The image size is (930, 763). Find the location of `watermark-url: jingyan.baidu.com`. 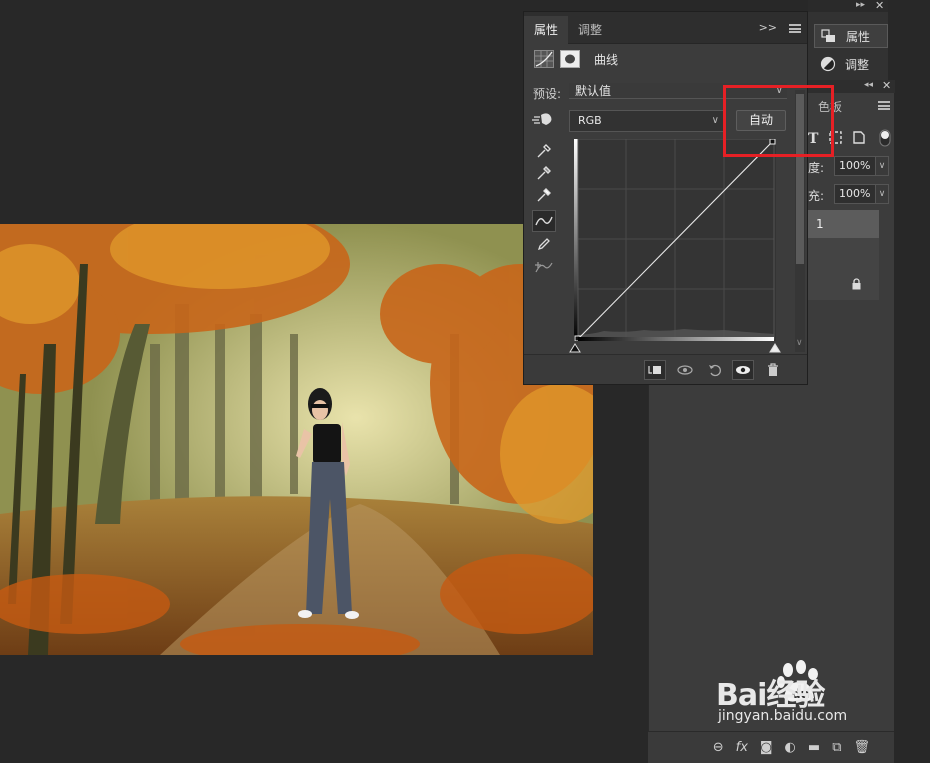

watermark-url: jingyan.baidu.com is located at coordinates (783, 716).